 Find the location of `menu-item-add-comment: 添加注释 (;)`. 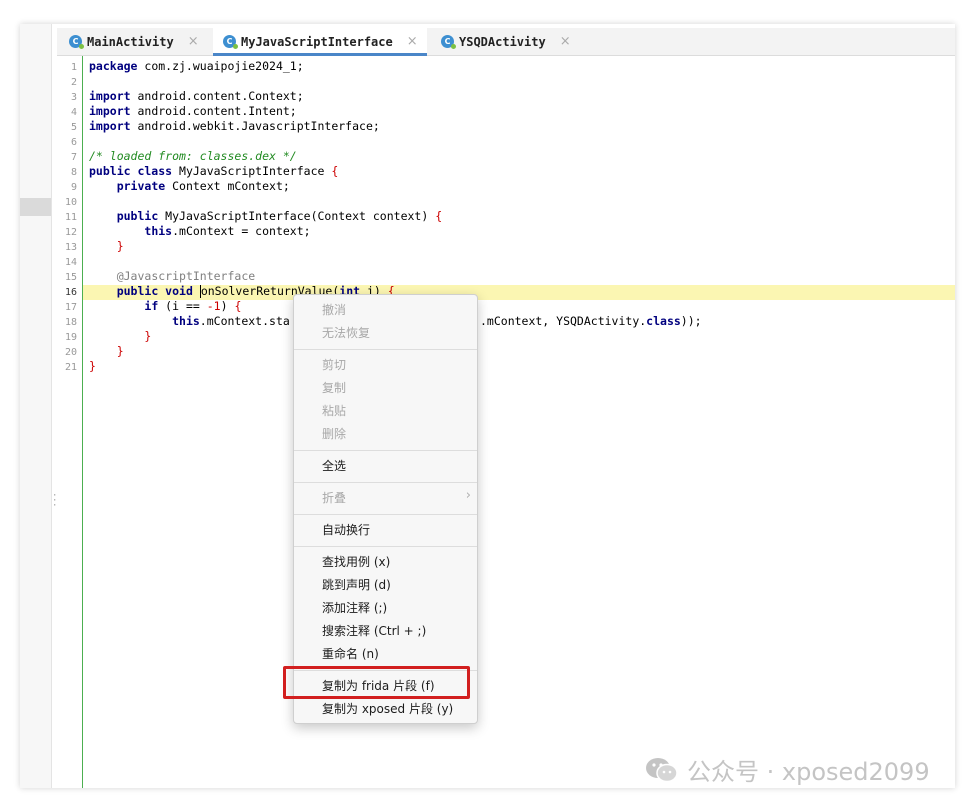

menu-item-add-comment: 添加注释 (;) is located at coordinates (354, 608).